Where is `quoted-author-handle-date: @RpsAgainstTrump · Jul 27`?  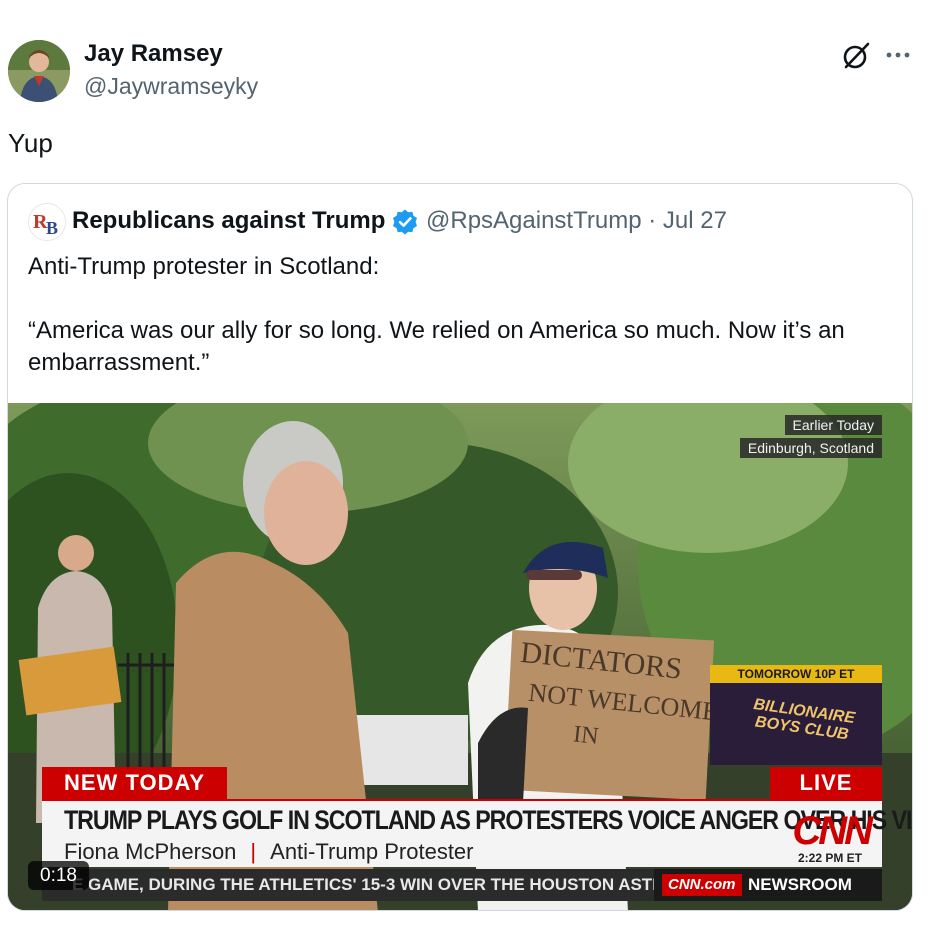
quoted-author-handle-date: @RpsAgainstTrump · Jul 27 is located at coordinates (576, 221).